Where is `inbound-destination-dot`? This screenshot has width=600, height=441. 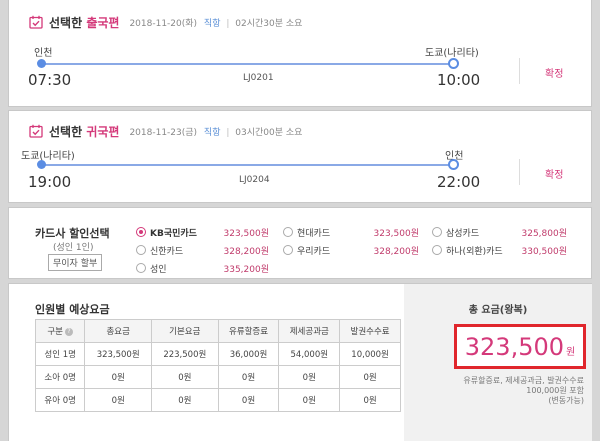 inbound-destination-dot is located at coordinates (453, 164).